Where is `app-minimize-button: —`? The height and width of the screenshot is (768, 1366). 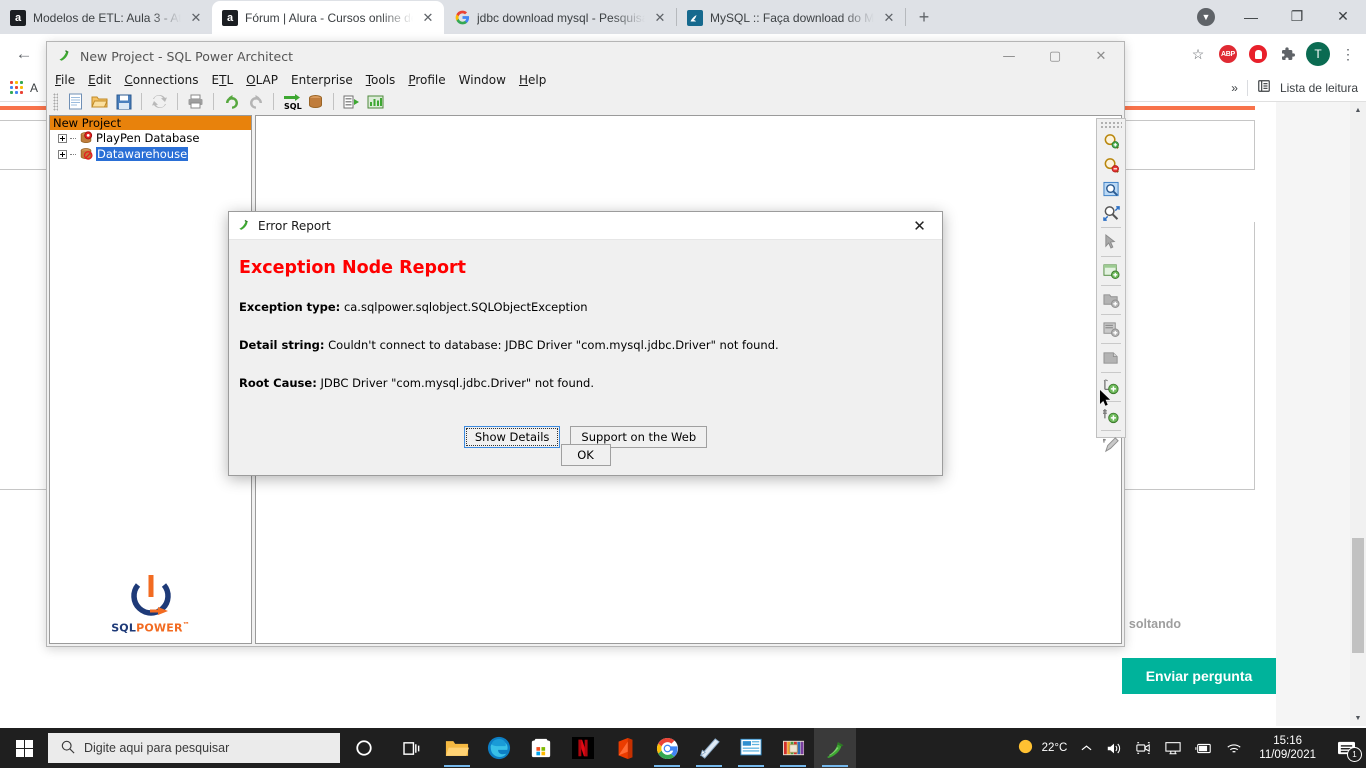
app-minimize-button: — is located at coordinates (1009, 56).